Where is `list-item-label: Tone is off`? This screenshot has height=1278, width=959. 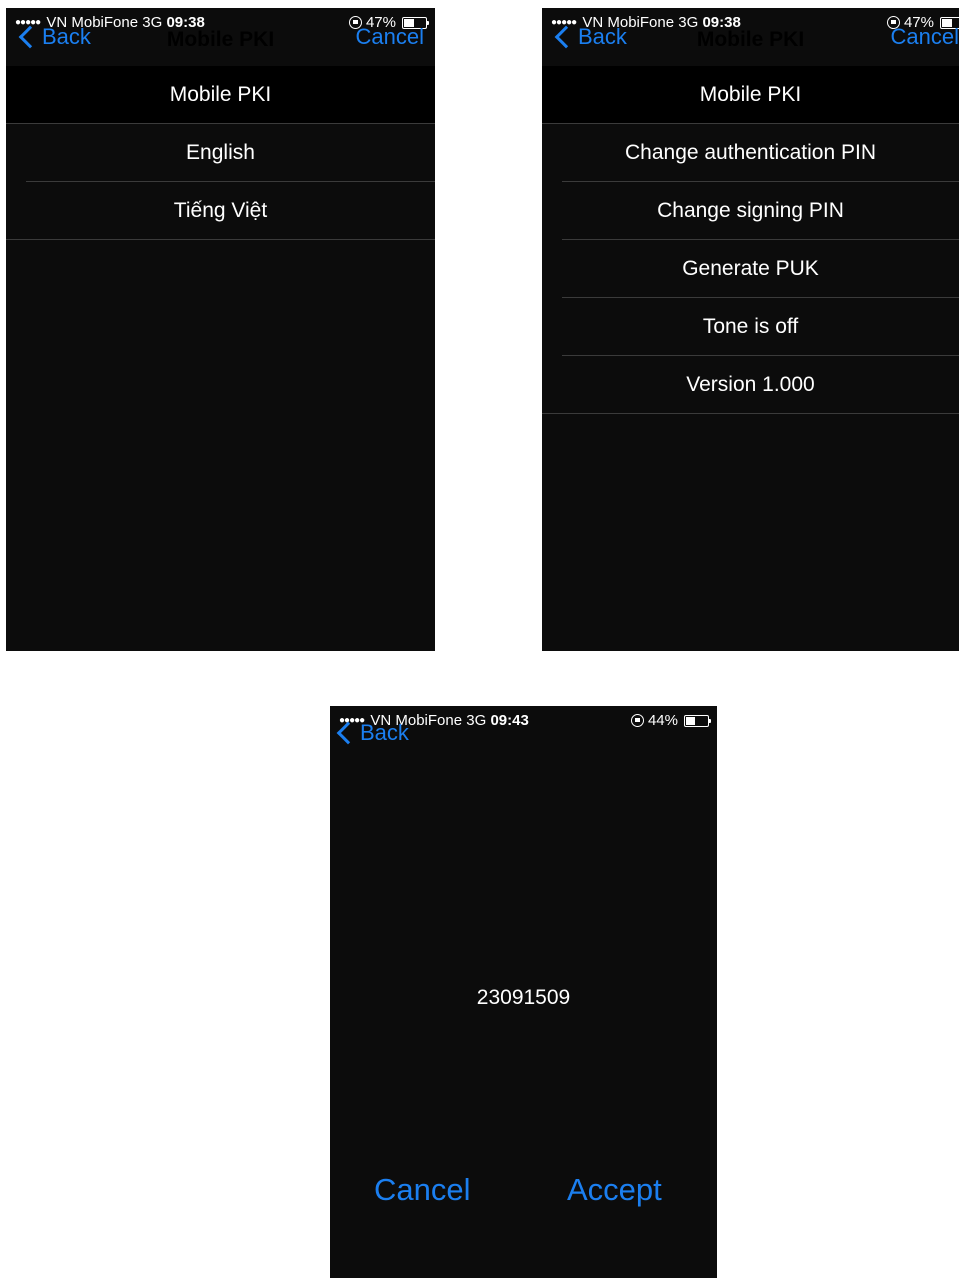 list-item-label: Tone is off is located at coordinates (750, 326).